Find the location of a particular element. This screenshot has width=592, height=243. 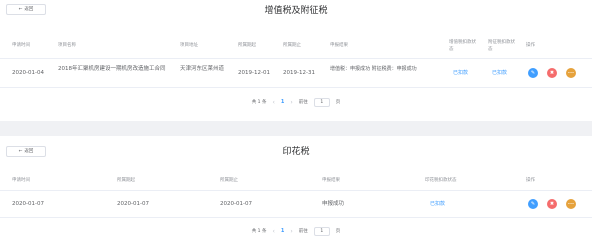

cell-address: 天津河东区莱州道 is located at coordinates (202, 69).